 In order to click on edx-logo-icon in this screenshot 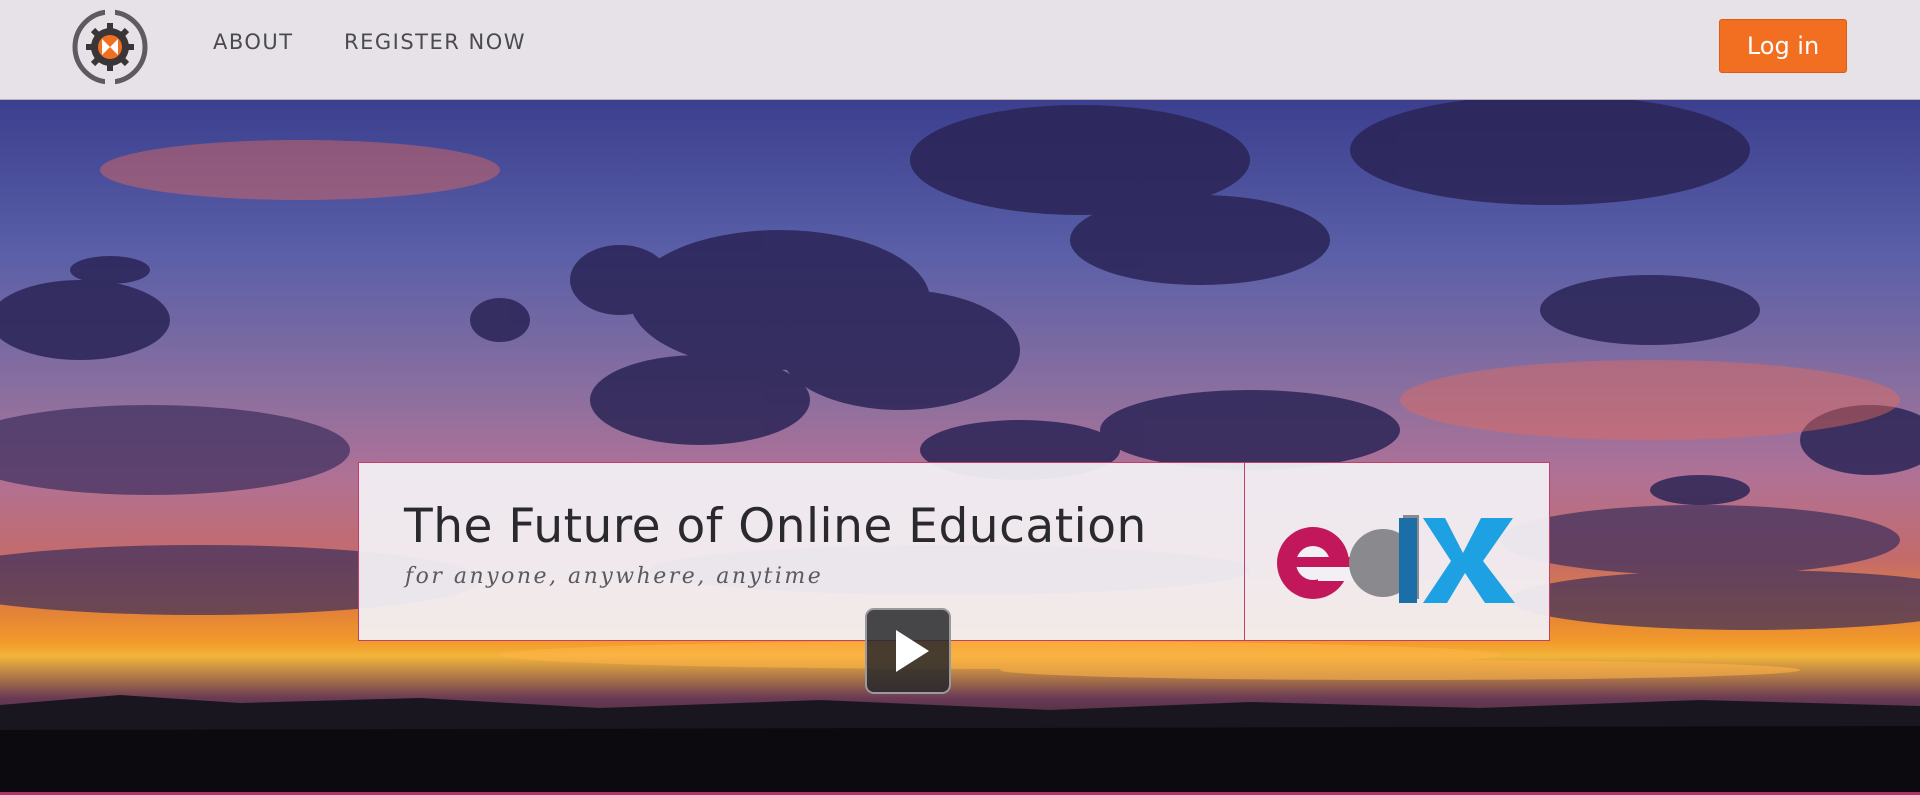, I will do `click(1396, 559)`.